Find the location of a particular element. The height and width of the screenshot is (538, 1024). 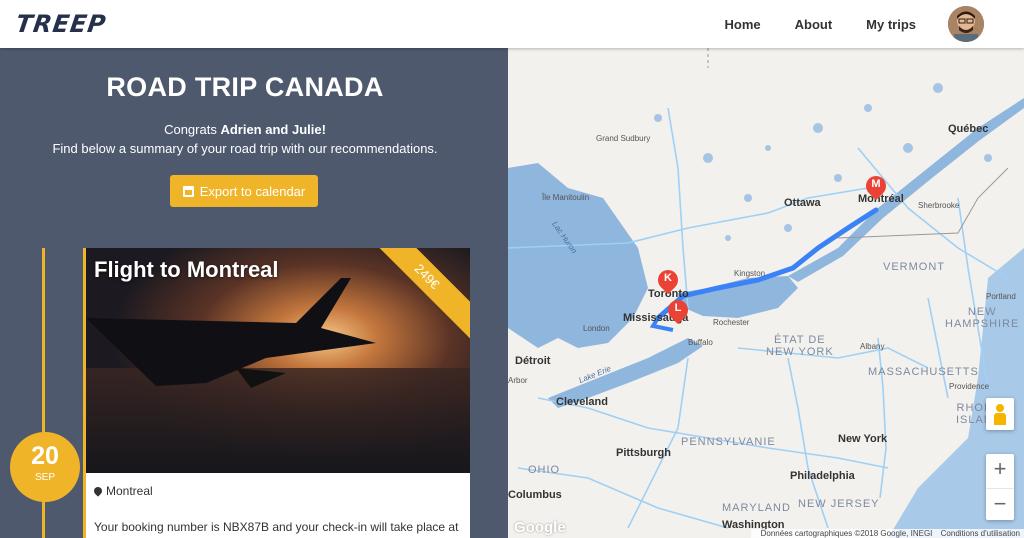

label-buffalo: Buffalo is located at coordinates (700, 342).